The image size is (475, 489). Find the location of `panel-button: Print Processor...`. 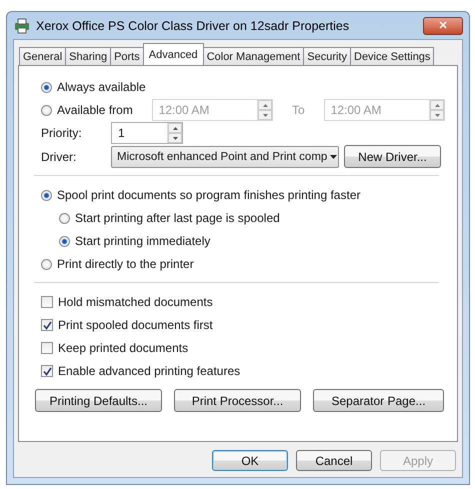

panel-button: Print Processor... is located at coordinates (237, 400).